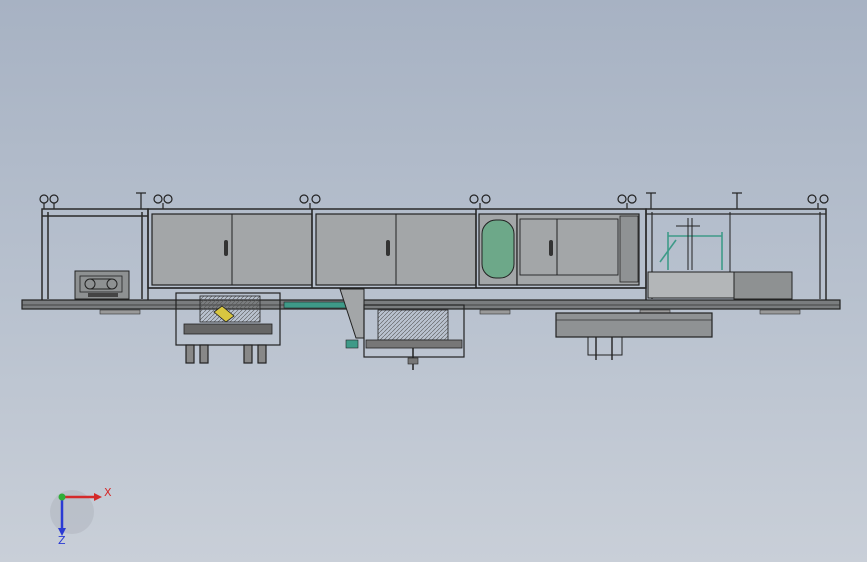 The width and height of the screenshot is (867, 562). Describe the element at coordinates (108, 492) in the screenshot. I see `x-axis-label: X` at that location.